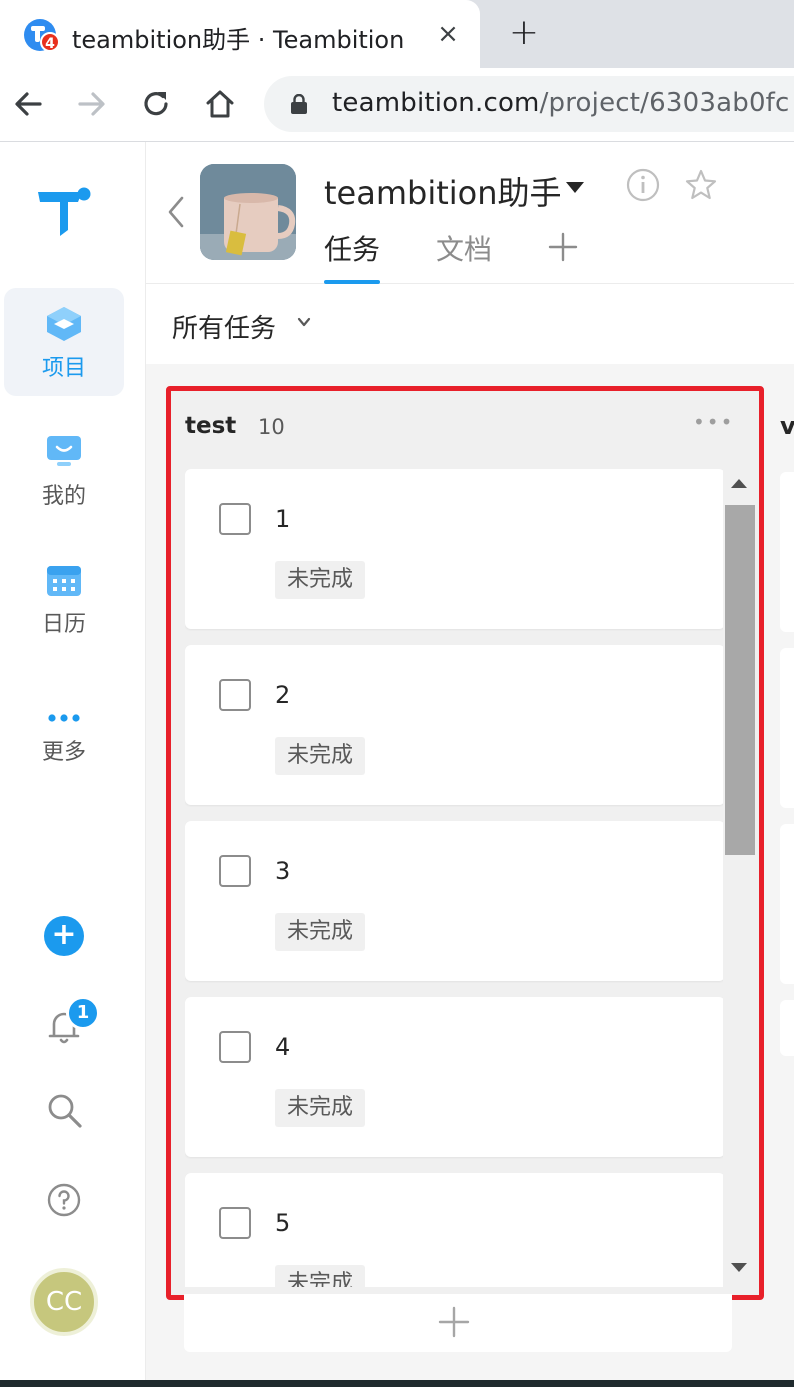 The width and height of the screenshot is (794, 1387). What do you see at coordinates (63, 624) in the screenshot?
I see `sidebar-item-label: 日历` at bounding box center [63, 624].